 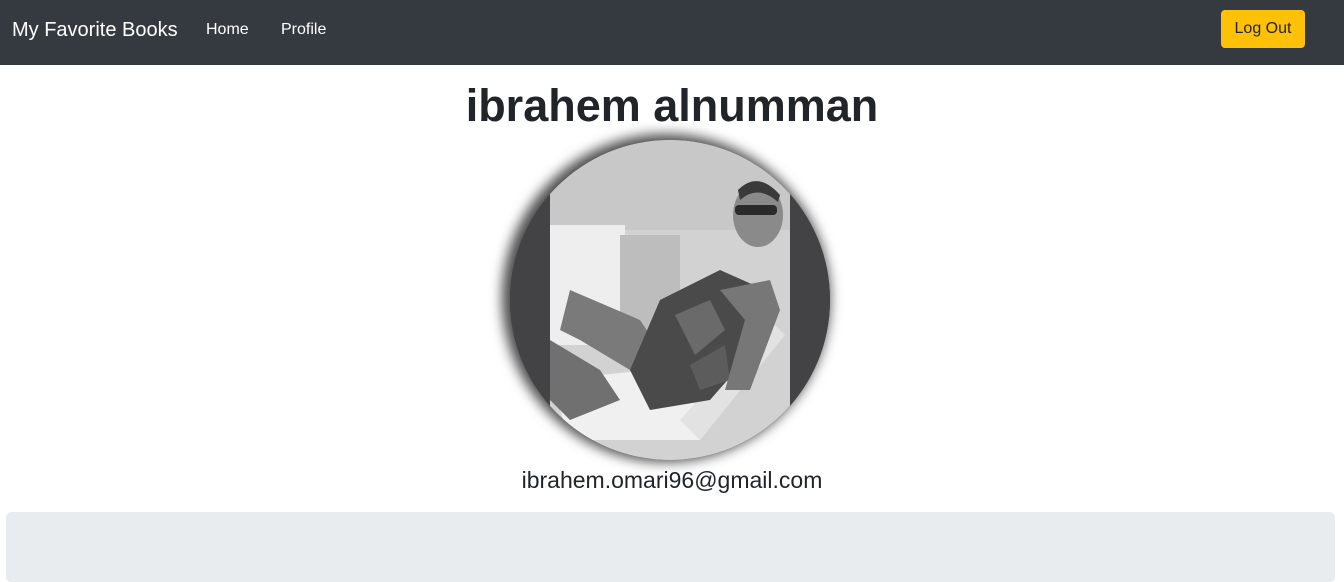 I want to click on profile-name: ibrahem alnumman, so click(x=672, y=105).